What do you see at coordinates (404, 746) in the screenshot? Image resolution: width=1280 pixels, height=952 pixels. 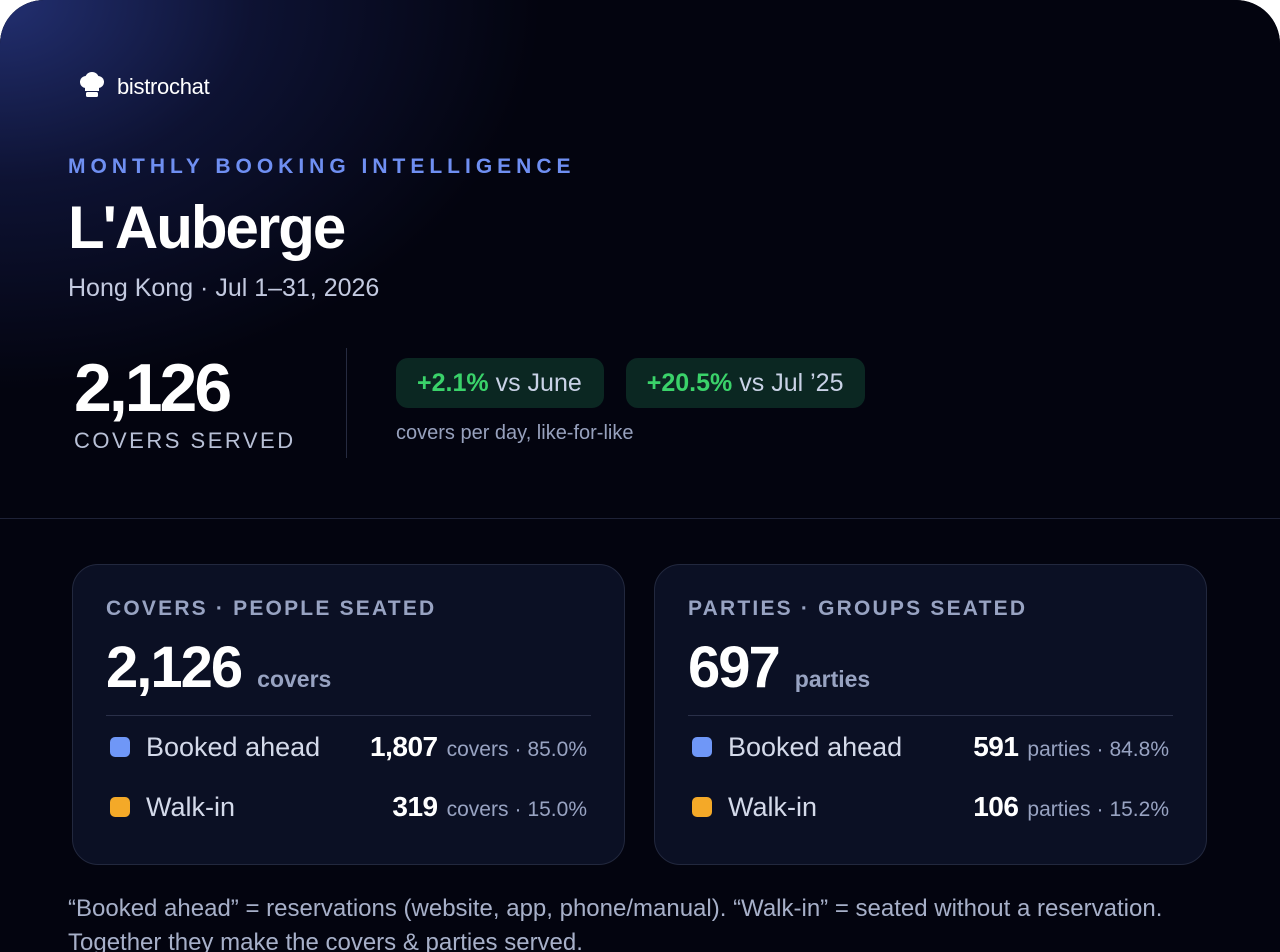 I see `row-count: 1,807` at bounding box center [404, 746].